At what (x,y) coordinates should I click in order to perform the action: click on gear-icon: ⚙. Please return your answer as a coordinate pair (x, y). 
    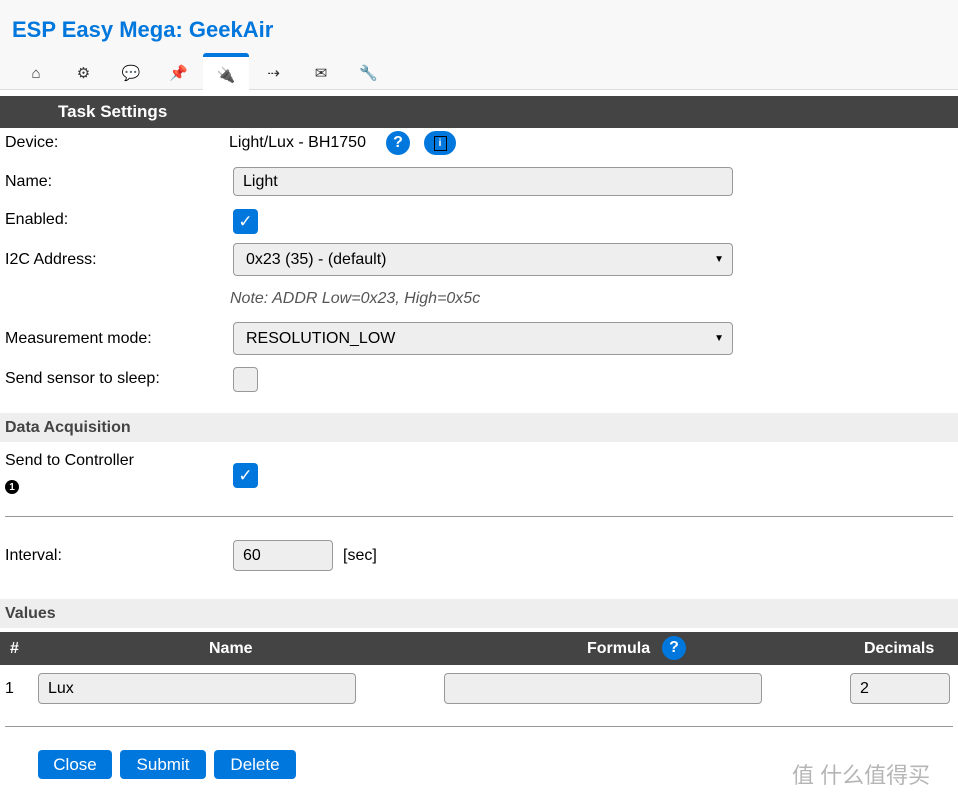
    Looking at the image, I should click on (83, 73).